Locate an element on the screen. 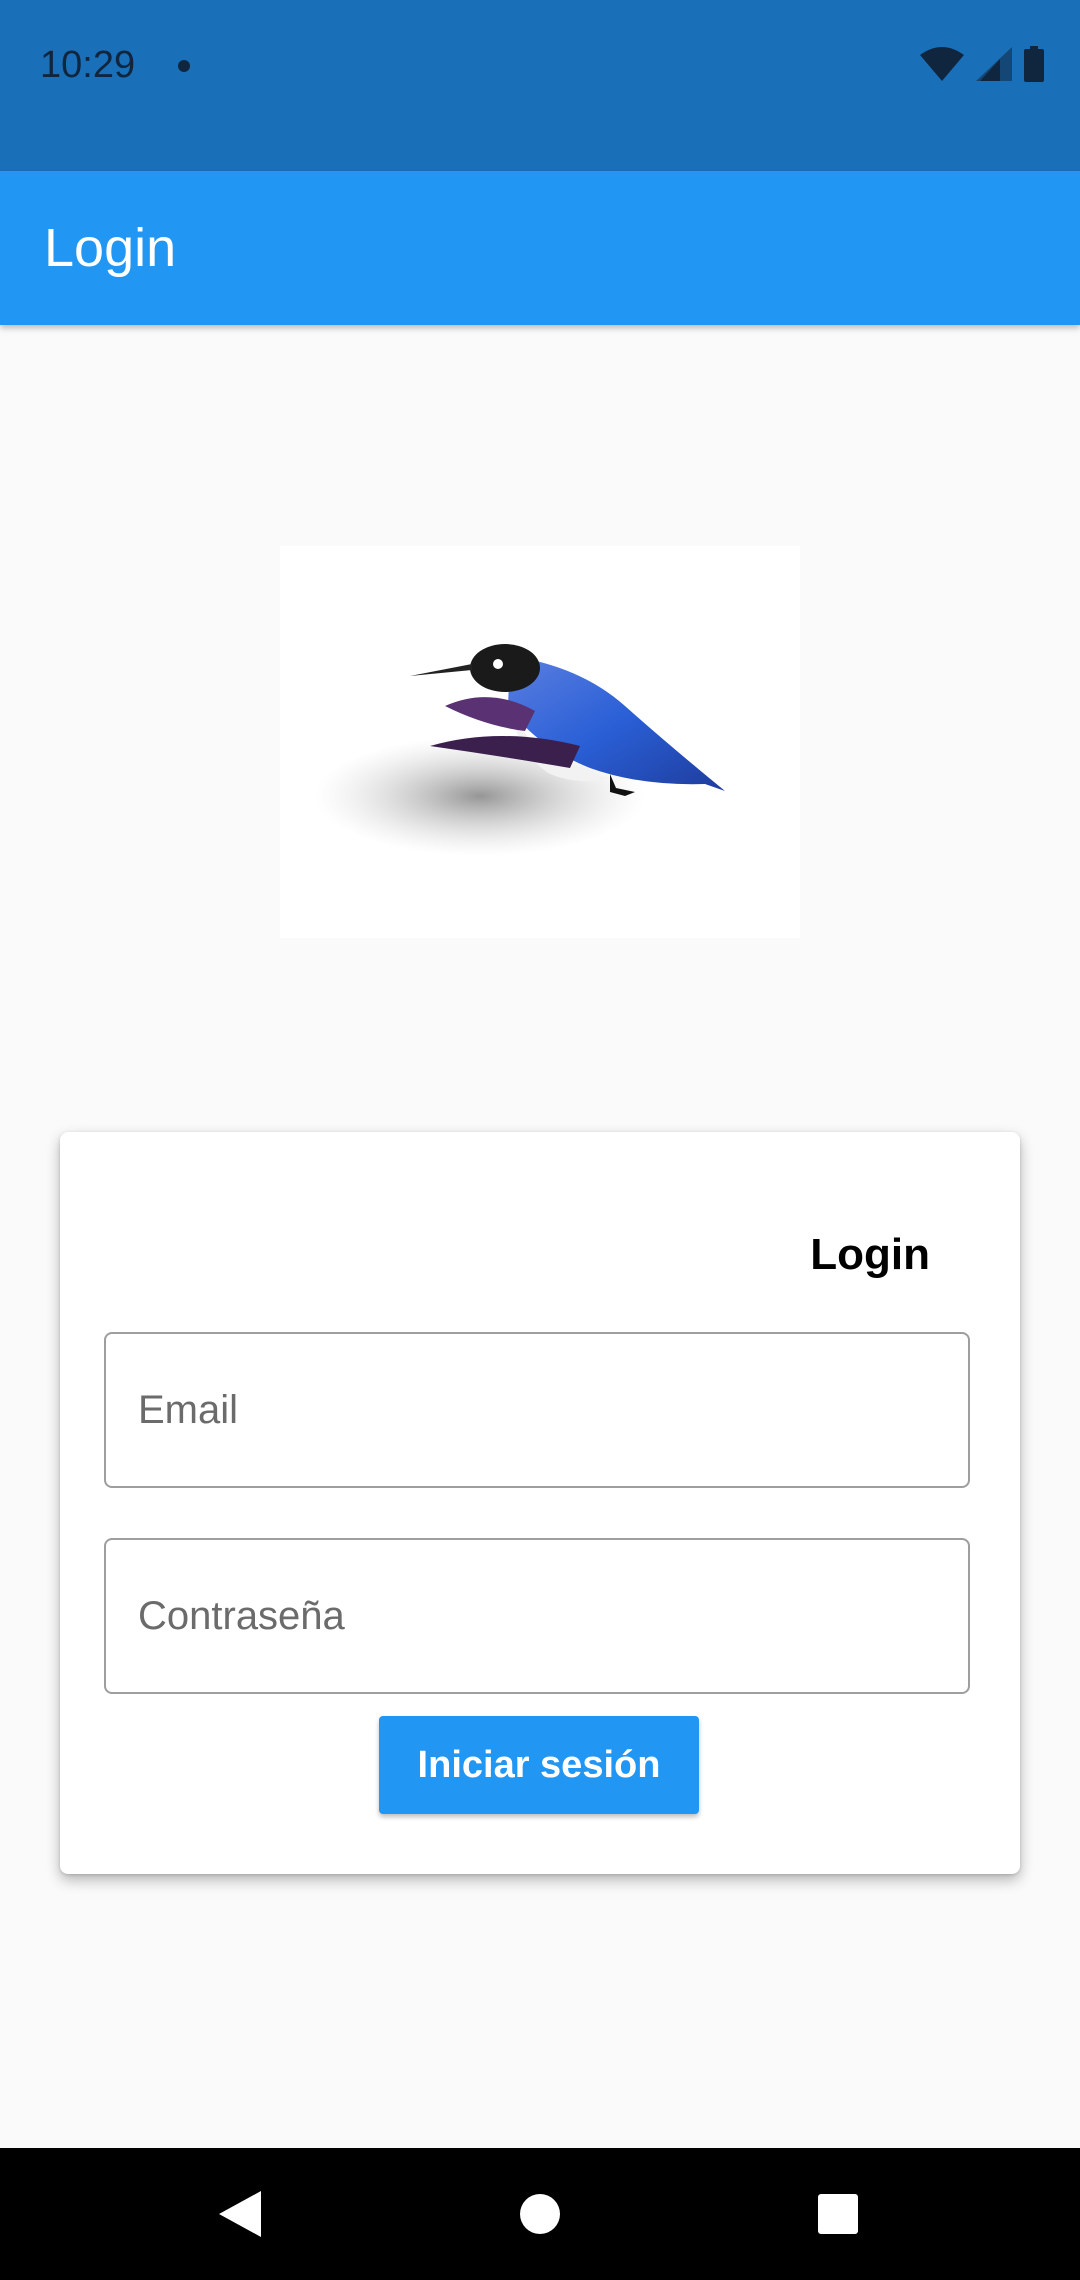 The height and width of the screenshot is (2280, 1080). app-bar: Login is located at coordinates (540, 248).